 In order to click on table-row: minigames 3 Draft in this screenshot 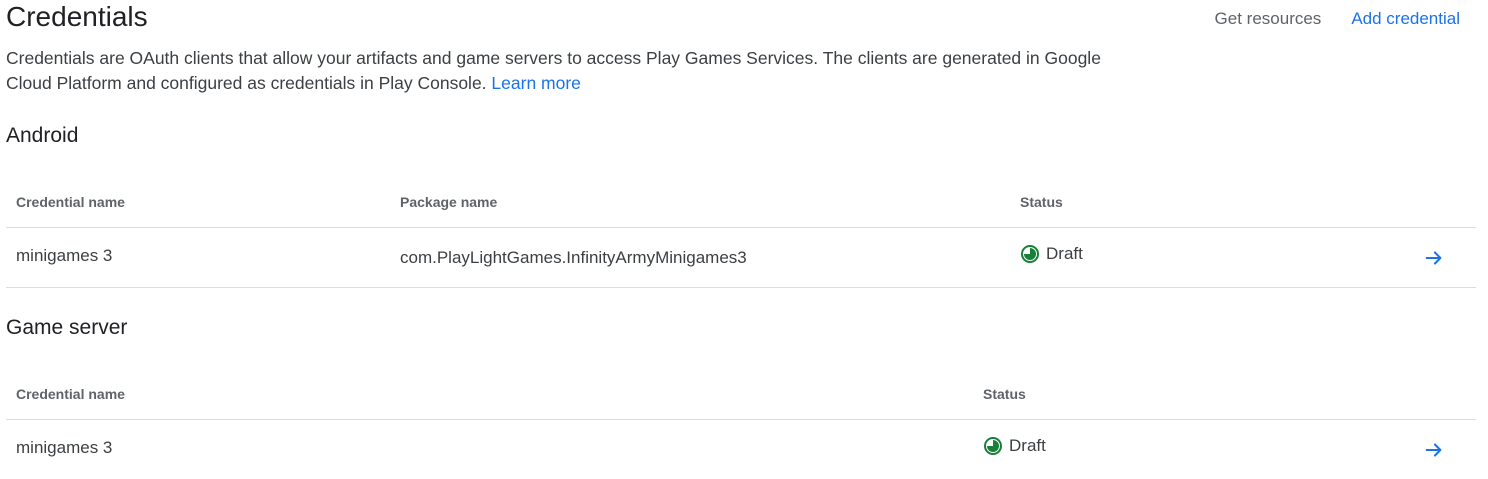, I will do `click(741, 449)`.